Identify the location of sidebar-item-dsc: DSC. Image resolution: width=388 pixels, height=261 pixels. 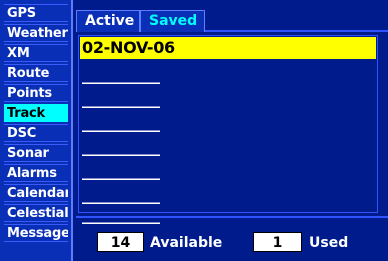
(36, 133).